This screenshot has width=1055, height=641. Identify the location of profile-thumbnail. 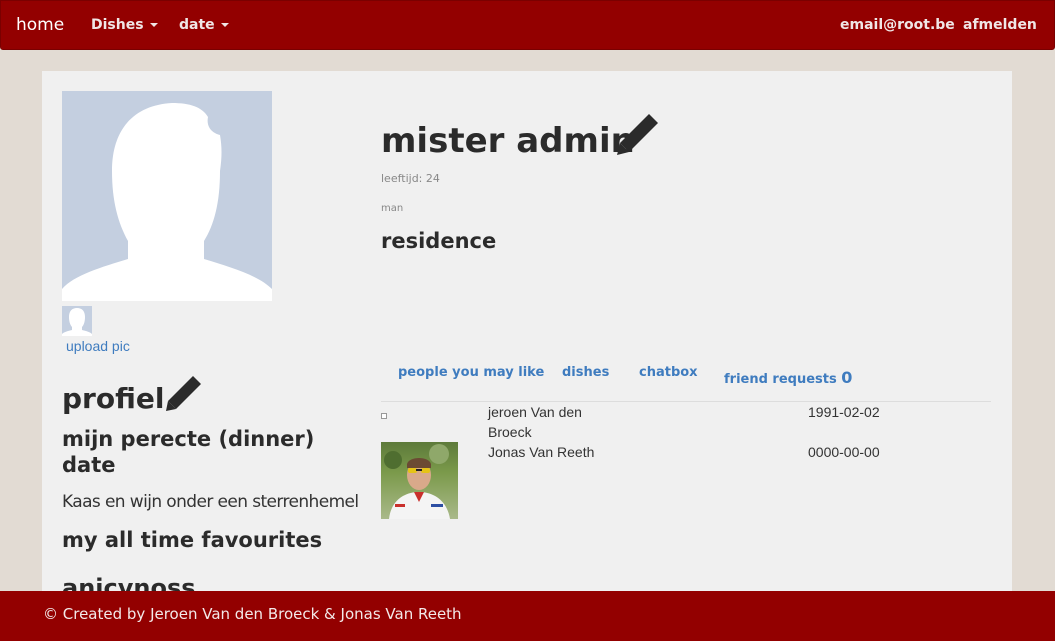
(77, 321).